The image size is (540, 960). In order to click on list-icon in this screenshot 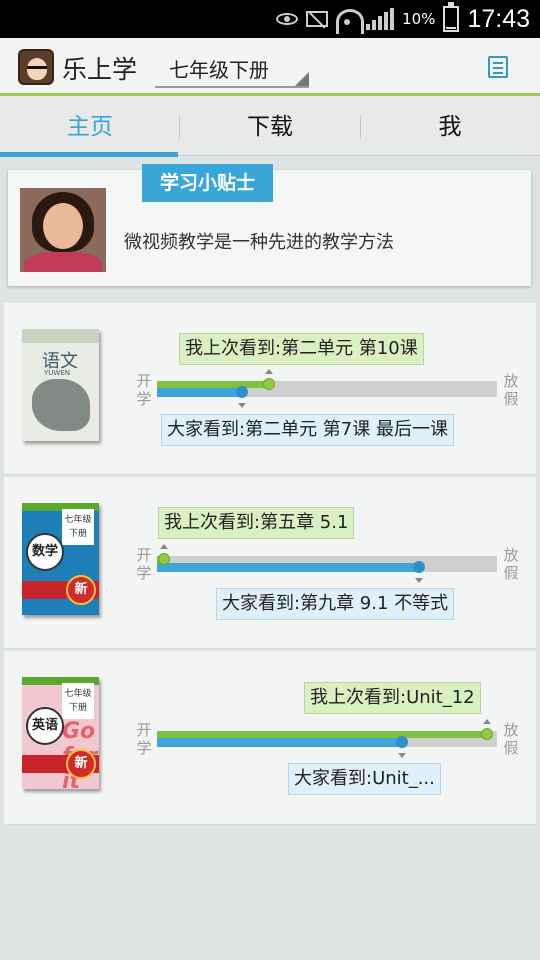, I will do `click(498, 67)`.